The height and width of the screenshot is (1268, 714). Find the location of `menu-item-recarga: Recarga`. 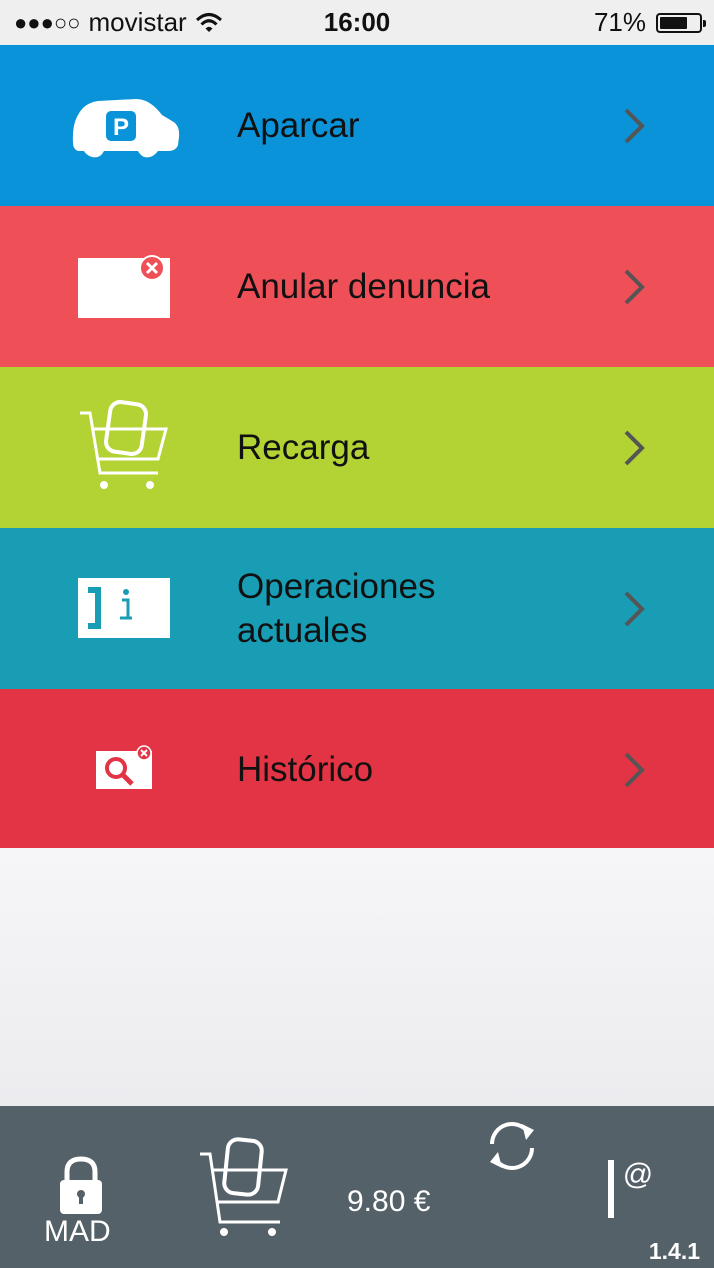

menu-item-recarga: Recarga is located at coordinates (357, 447).